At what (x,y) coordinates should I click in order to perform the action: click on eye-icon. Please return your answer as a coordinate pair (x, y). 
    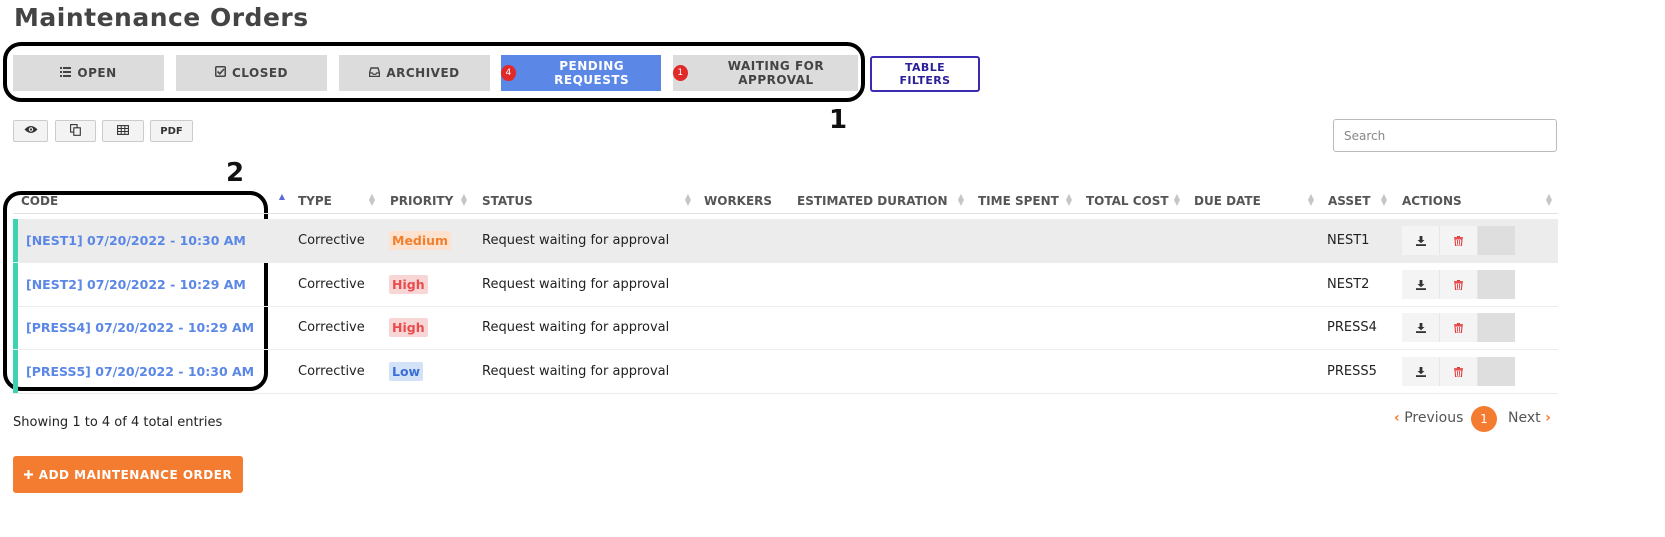
    Looking at the image, I should click on (31, 131).